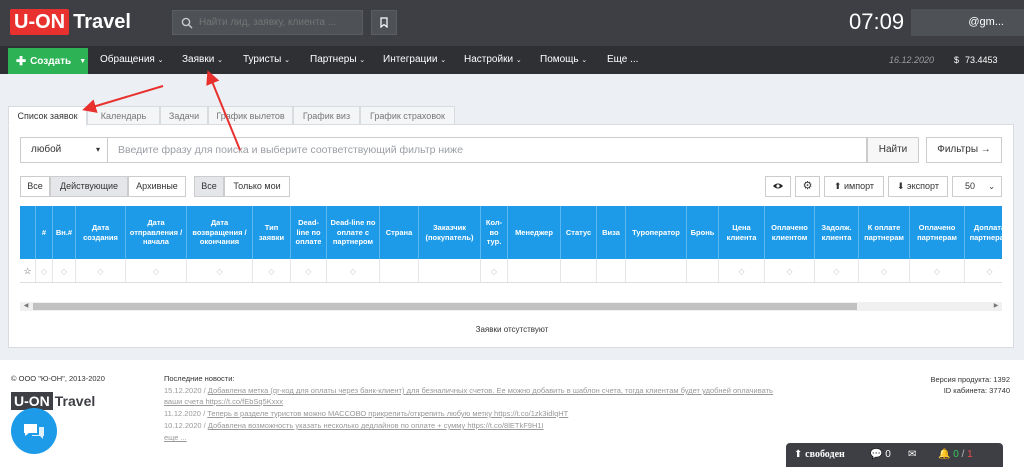 This screenshot has height=467, width=1024. Describe the element at coordinates (250, 115) in the screenshot. I see `tab-flights: График вылетов` at that location.